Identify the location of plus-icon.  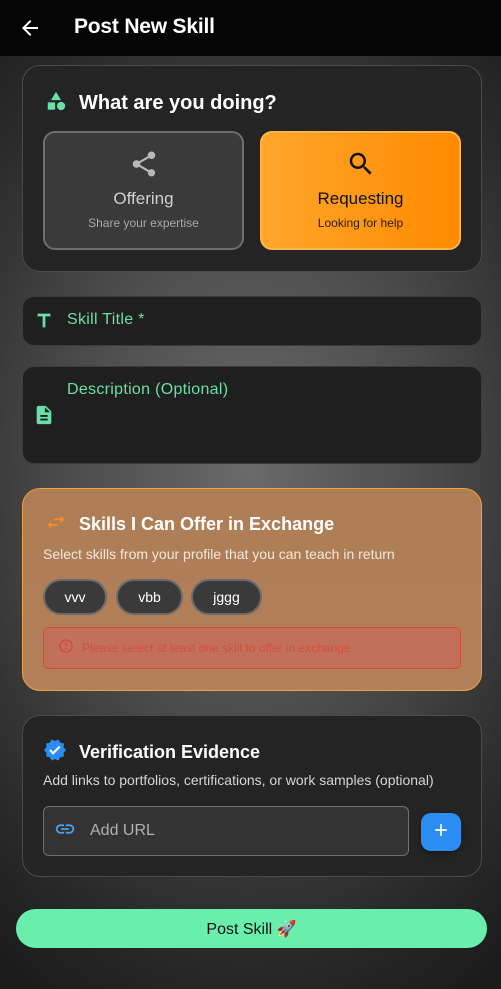
(441, 832).